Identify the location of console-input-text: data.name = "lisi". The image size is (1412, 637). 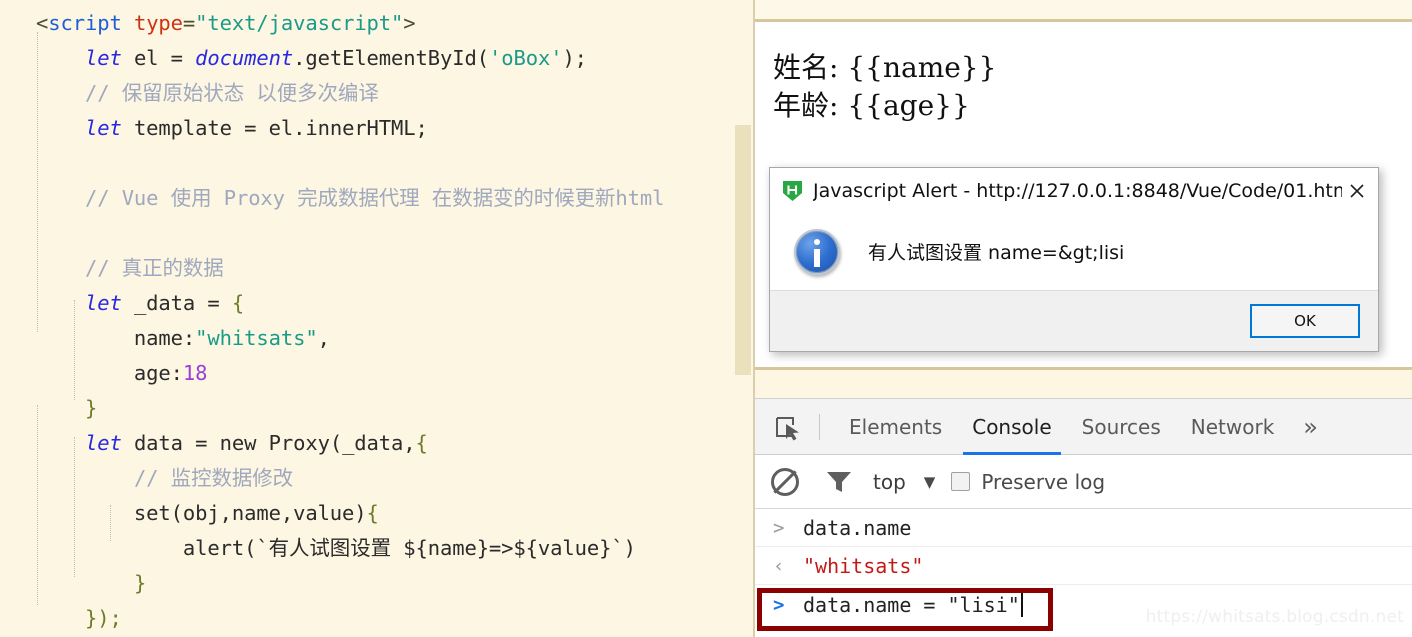
(911, 605).